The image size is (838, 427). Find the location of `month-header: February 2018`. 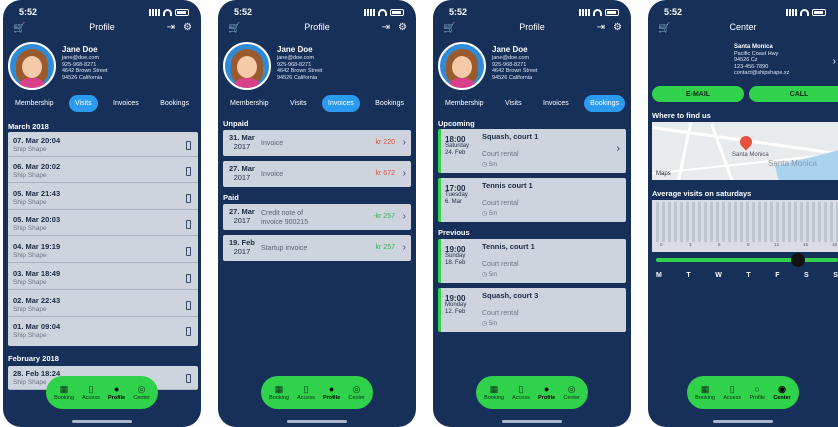

month-header: February 2018 is located at coordinates (33, 358).